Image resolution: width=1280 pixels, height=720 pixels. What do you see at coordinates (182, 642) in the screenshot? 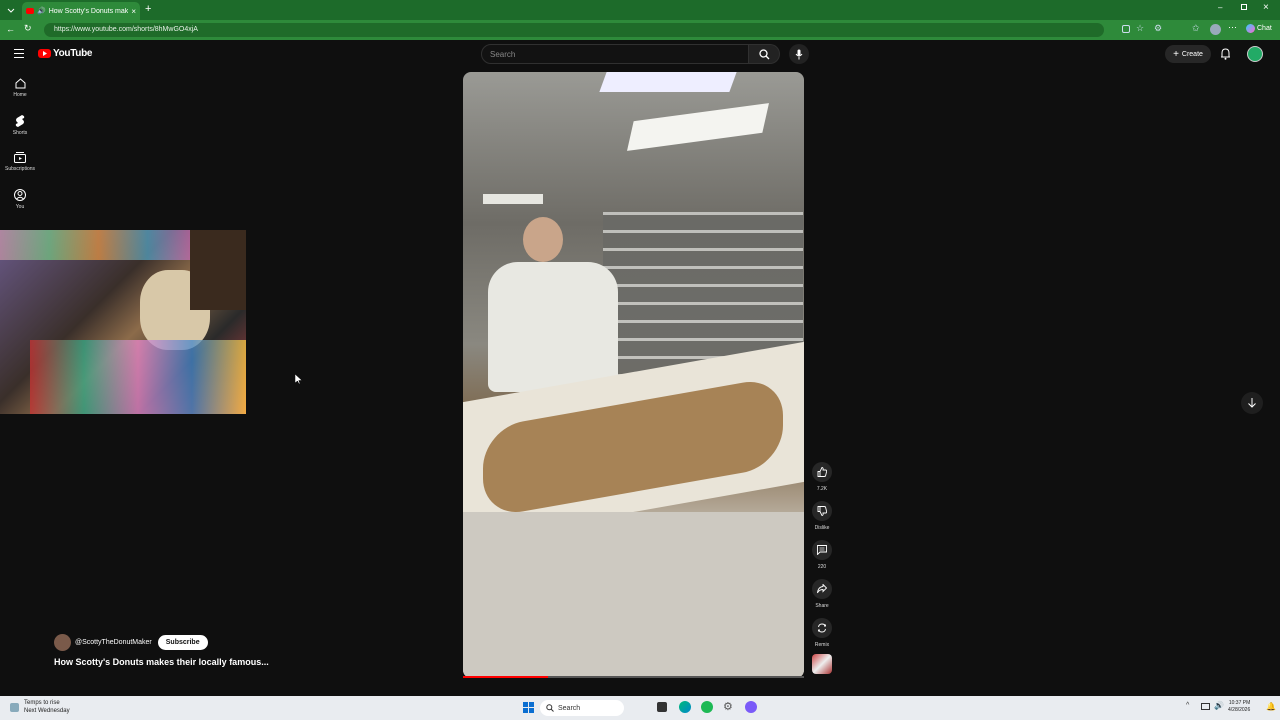
I see `subscribe-button: Subscribe` at bounding box center [182, 642].